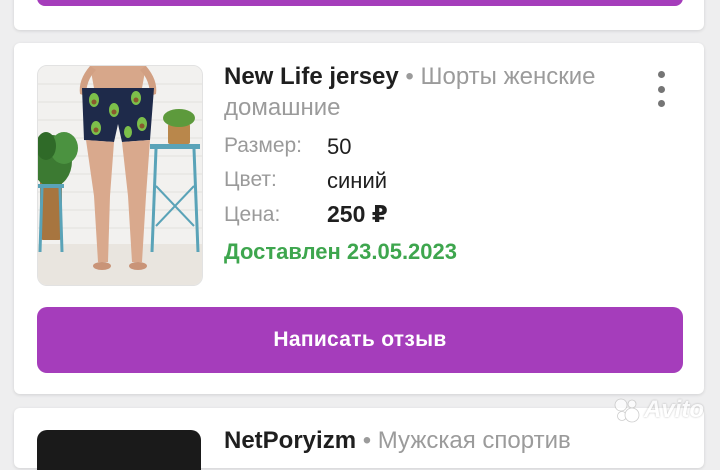 This screenshot has height=470, width=720. Describe the element at coordinates (360, 3) in the screenshot. I see `previous-review-button` at that location.